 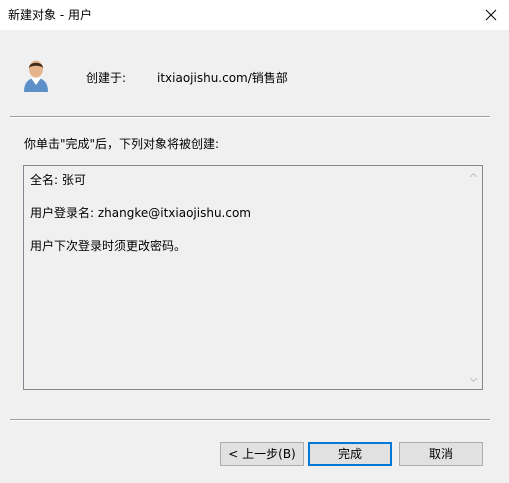 I want to click on summary-logon-name: 用户登录名: zhangke@itxiaojishu.com, so click(x=140, y=213).